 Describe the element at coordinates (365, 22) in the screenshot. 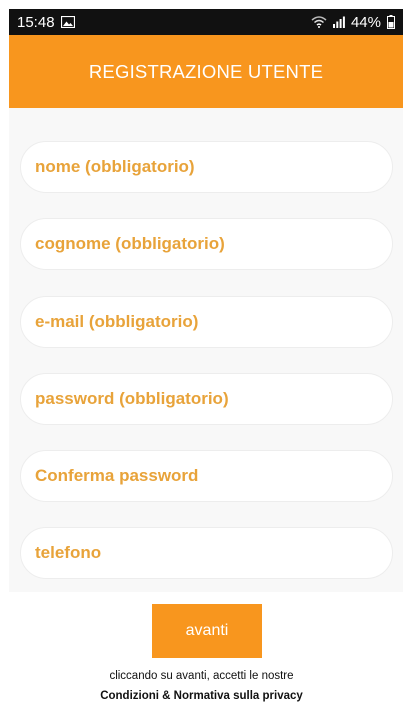

I see `battery-percentage: 44%` at that location.